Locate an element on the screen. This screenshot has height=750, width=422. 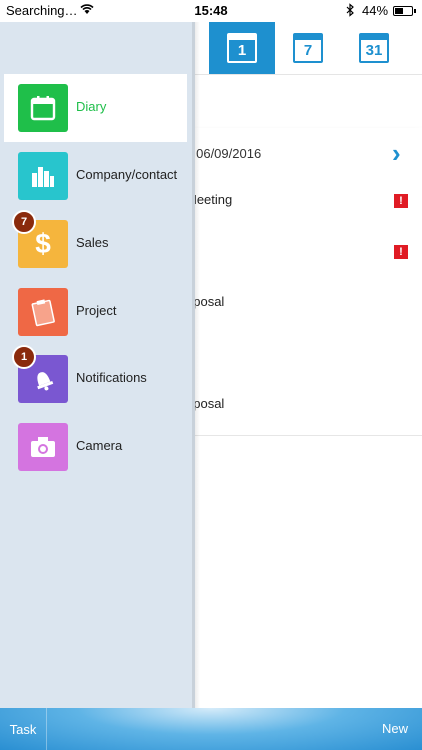
menu-label: Sales is located at coordinates (92, 242).